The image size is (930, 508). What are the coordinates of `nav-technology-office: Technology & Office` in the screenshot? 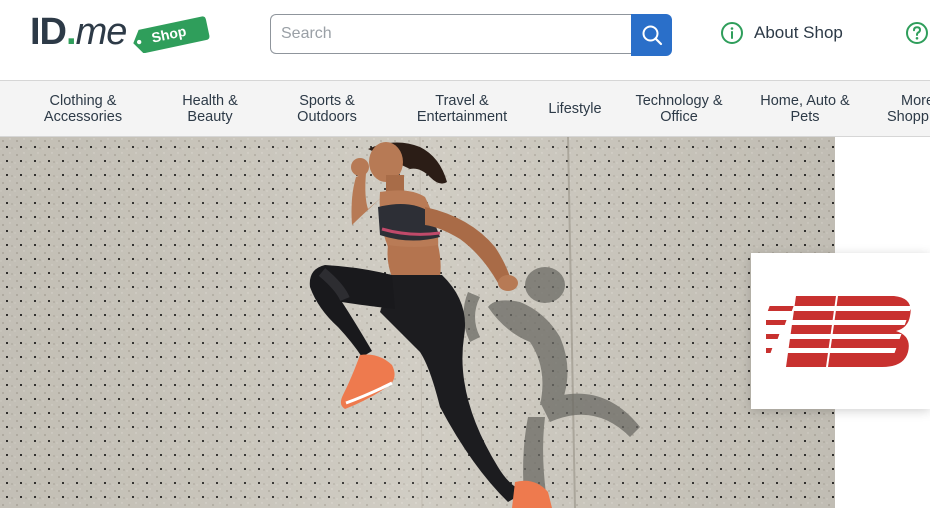 It's located at (679, 108).